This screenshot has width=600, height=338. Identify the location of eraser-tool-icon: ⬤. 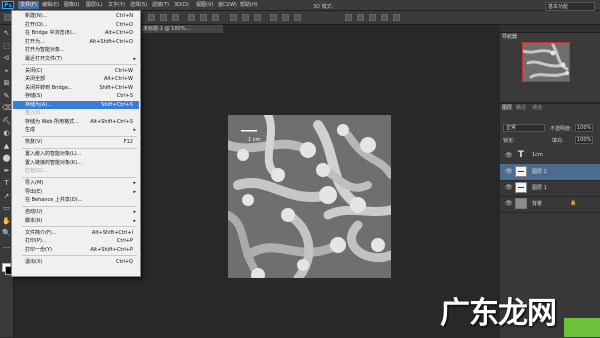
(6, 158).